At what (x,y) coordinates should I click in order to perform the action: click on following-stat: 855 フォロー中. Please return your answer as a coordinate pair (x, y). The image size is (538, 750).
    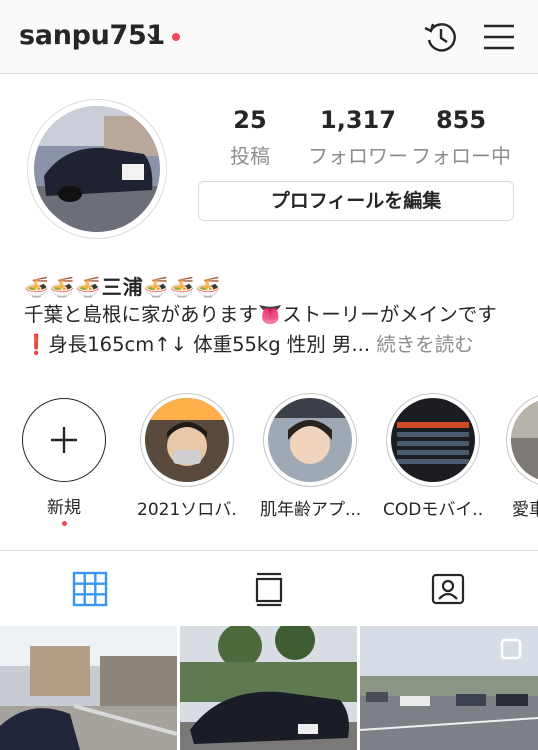
    Looking at the image, I should click on (461, 137).